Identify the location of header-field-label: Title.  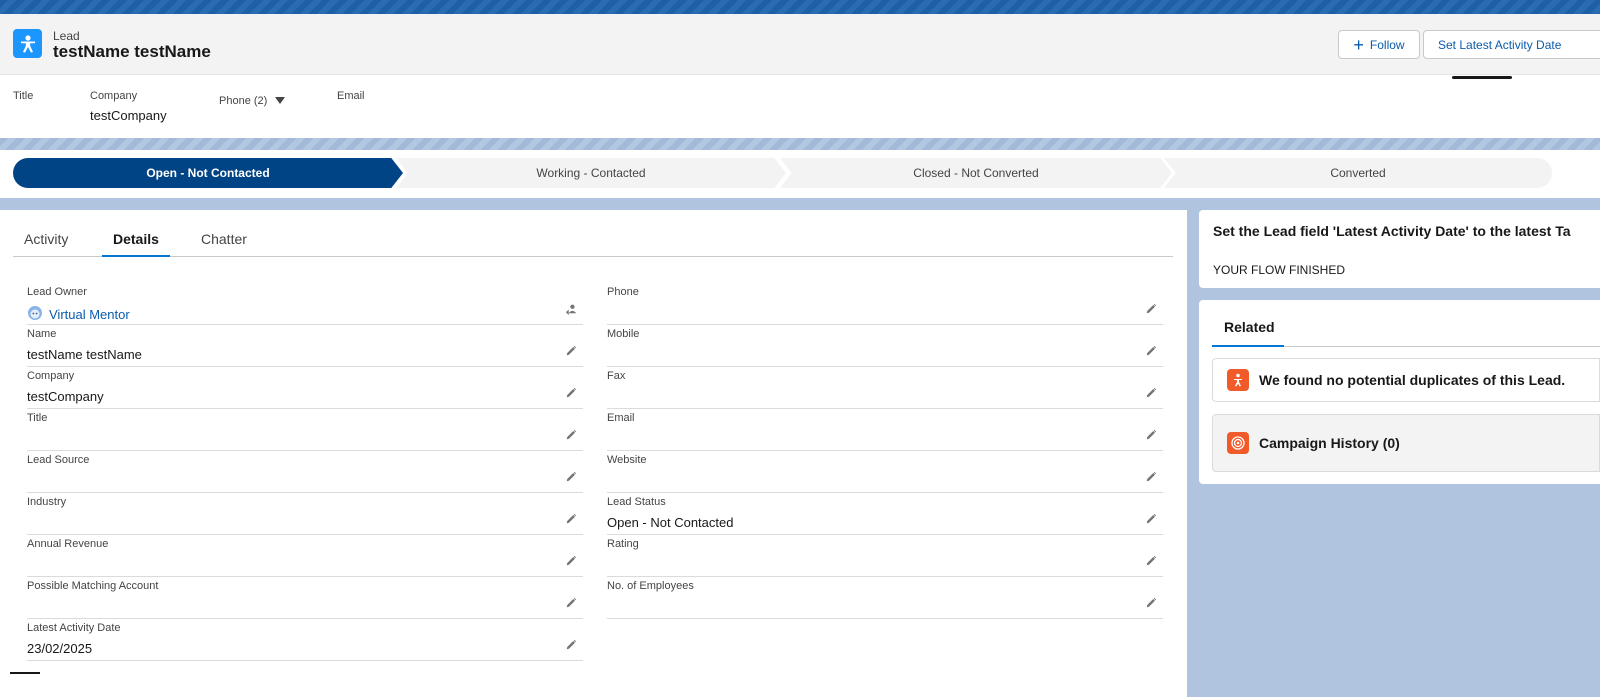
(23, 96).